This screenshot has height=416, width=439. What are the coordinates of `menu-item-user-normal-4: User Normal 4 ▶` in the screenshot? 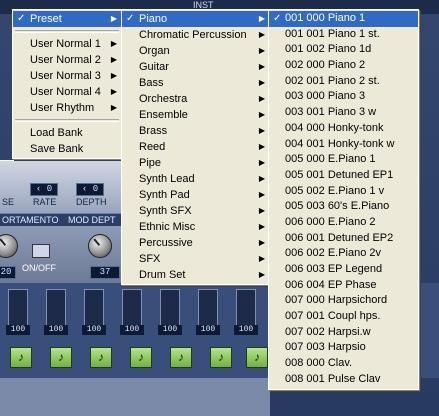 It's located at (67, 92).